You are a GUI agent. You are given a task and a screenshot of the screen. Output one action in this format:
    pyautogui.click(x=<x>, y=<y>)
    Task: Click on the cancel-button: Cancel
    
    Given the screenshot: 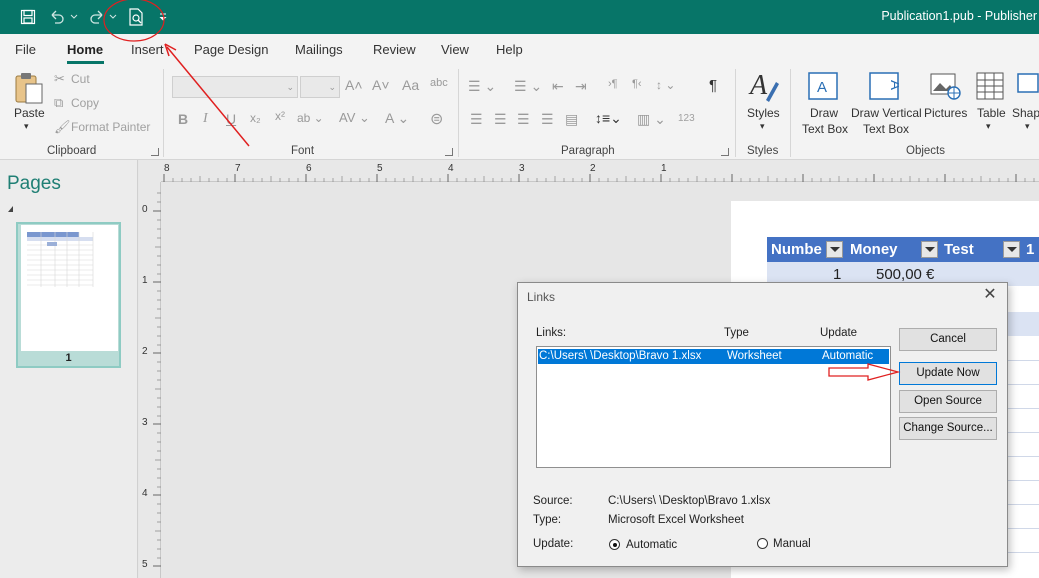 What is the action you would take?
    pyautogui.click(x=948, y=339)
    